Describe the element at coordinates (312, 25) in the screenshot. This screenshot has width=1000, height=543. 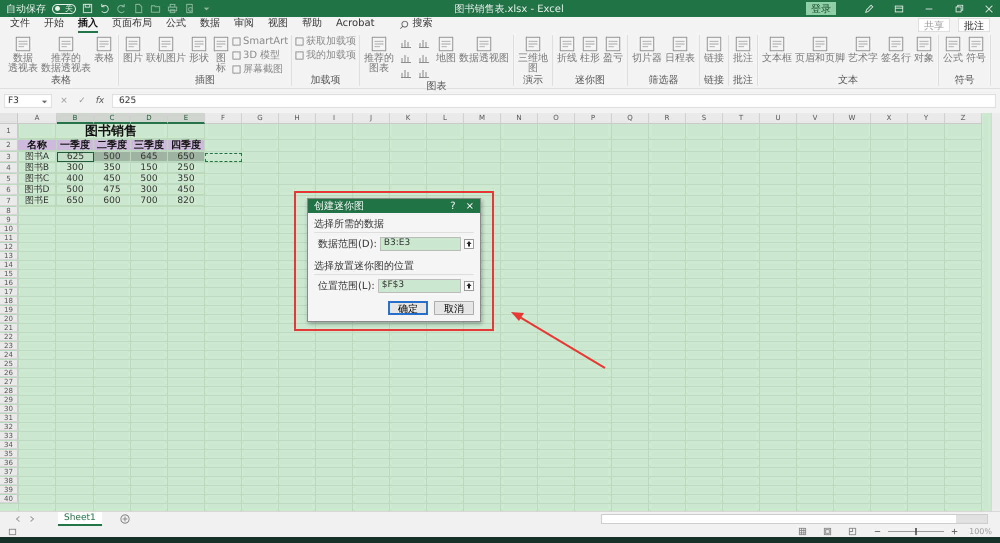
I see `ribbon-tab: 帮助` at that location.